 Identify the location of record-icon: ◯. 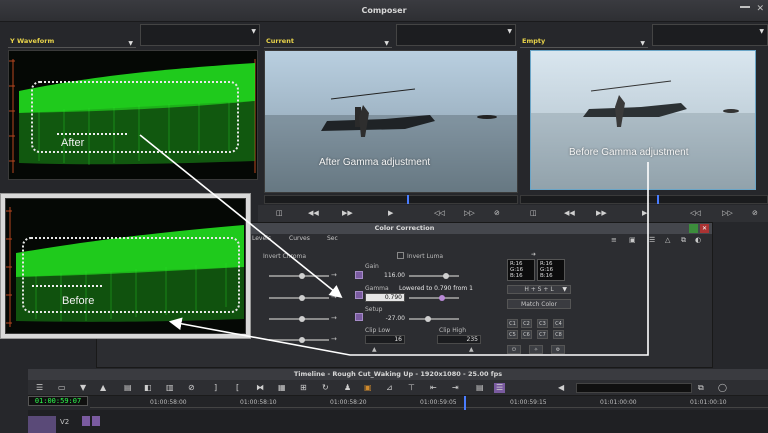
(722, 388).